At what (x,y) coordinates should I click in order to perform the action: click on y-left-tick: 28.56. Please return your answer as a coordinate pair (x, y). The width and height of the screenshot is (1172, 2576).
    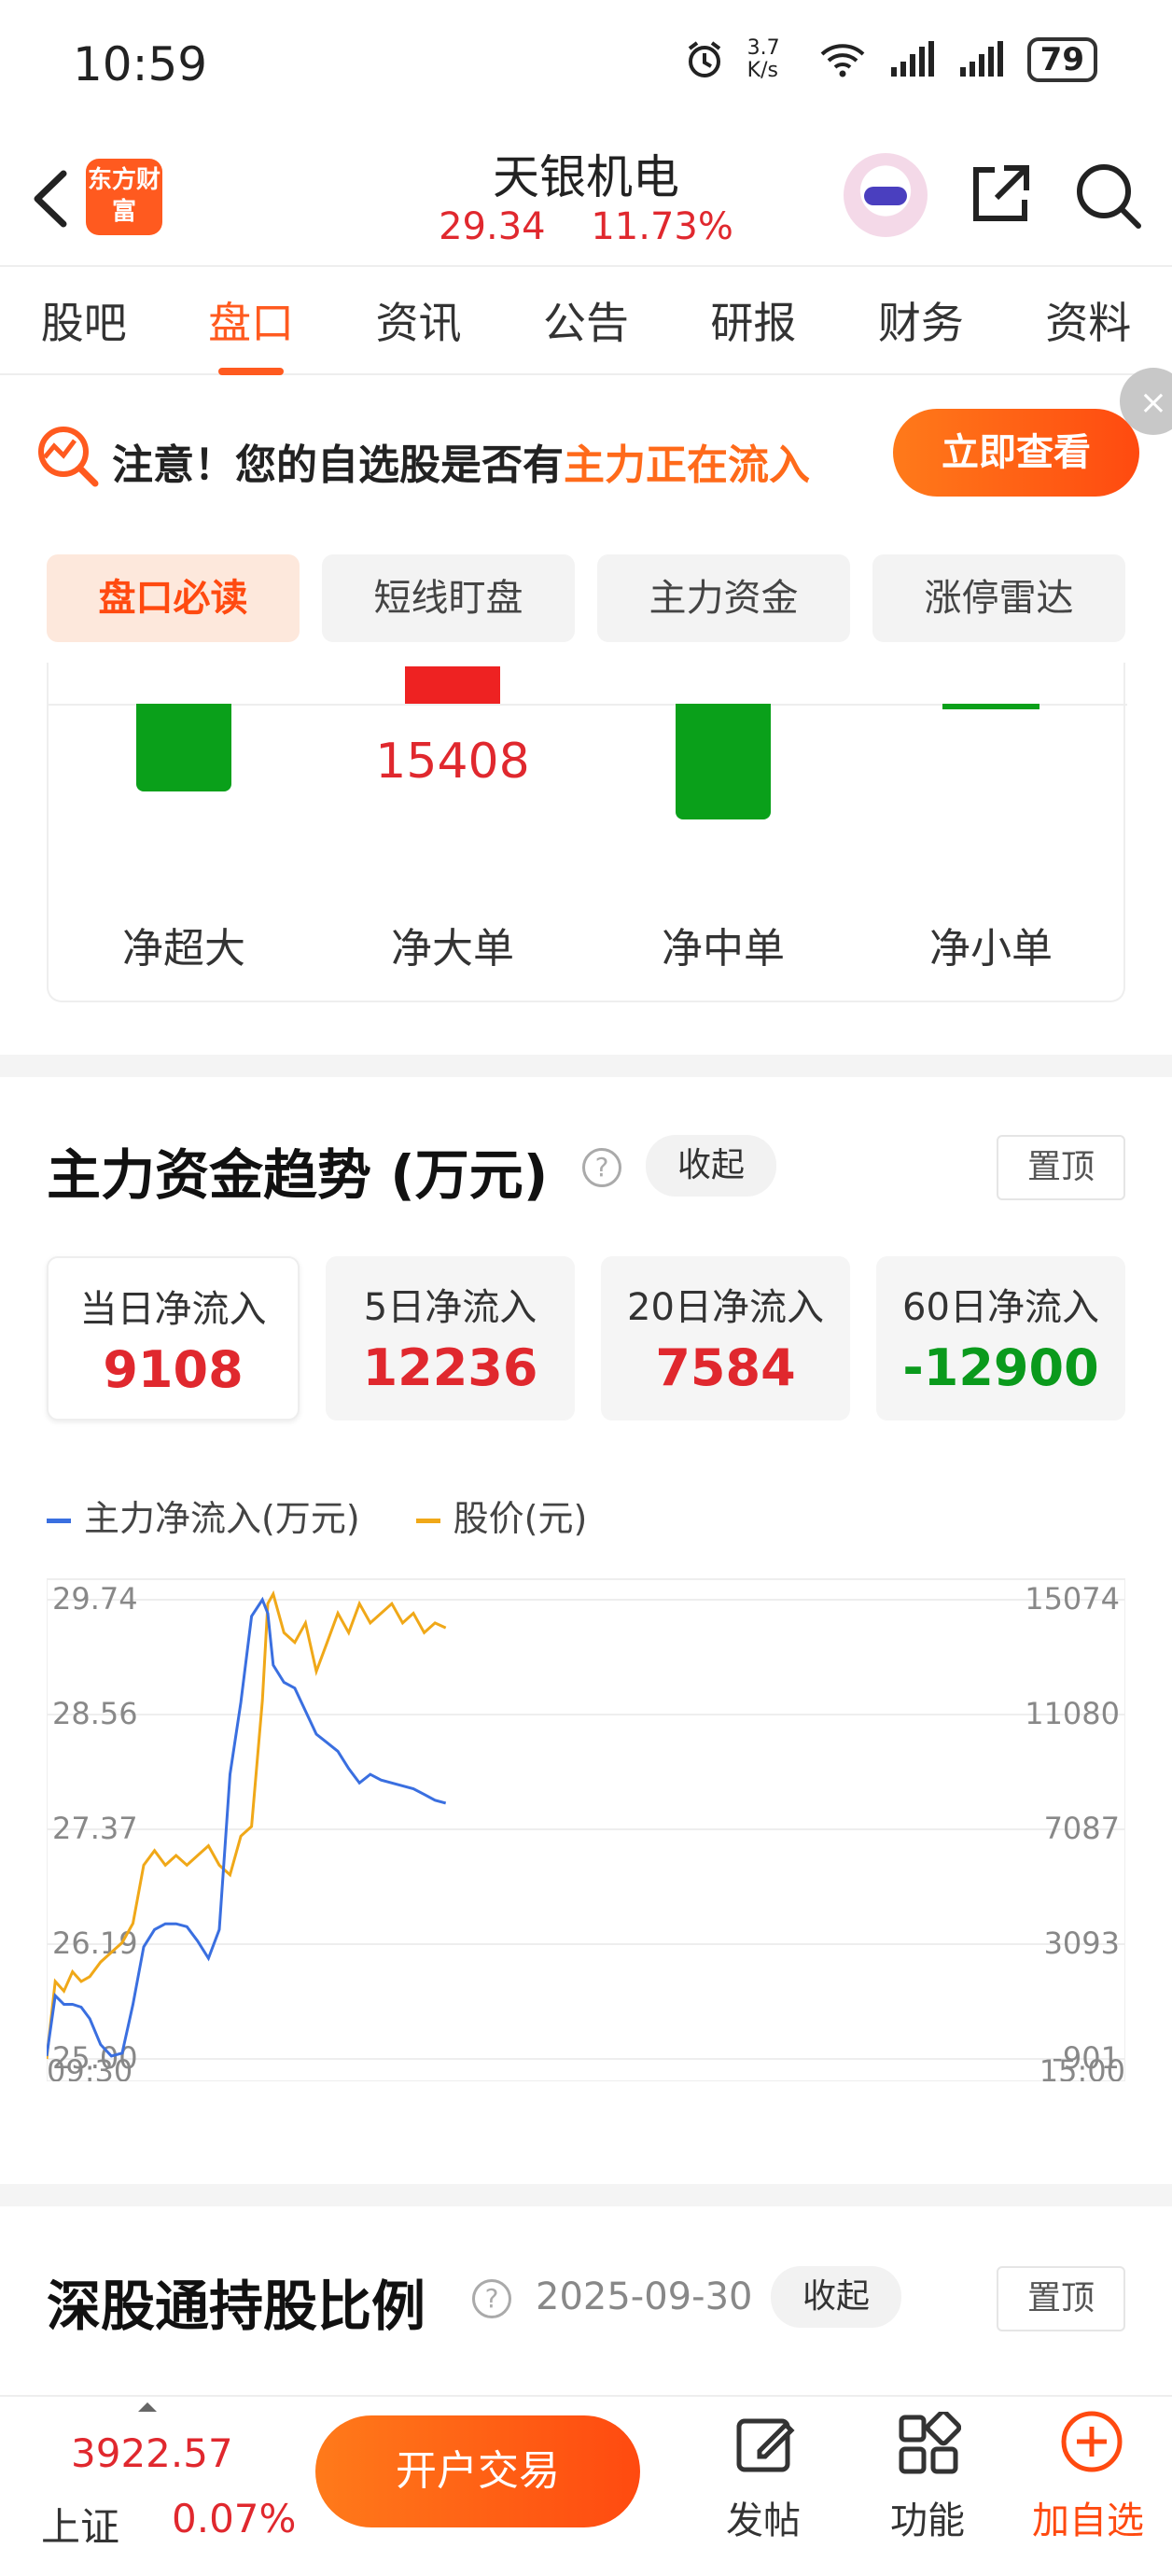
    Looking at the image, I should click on (95, 1713).